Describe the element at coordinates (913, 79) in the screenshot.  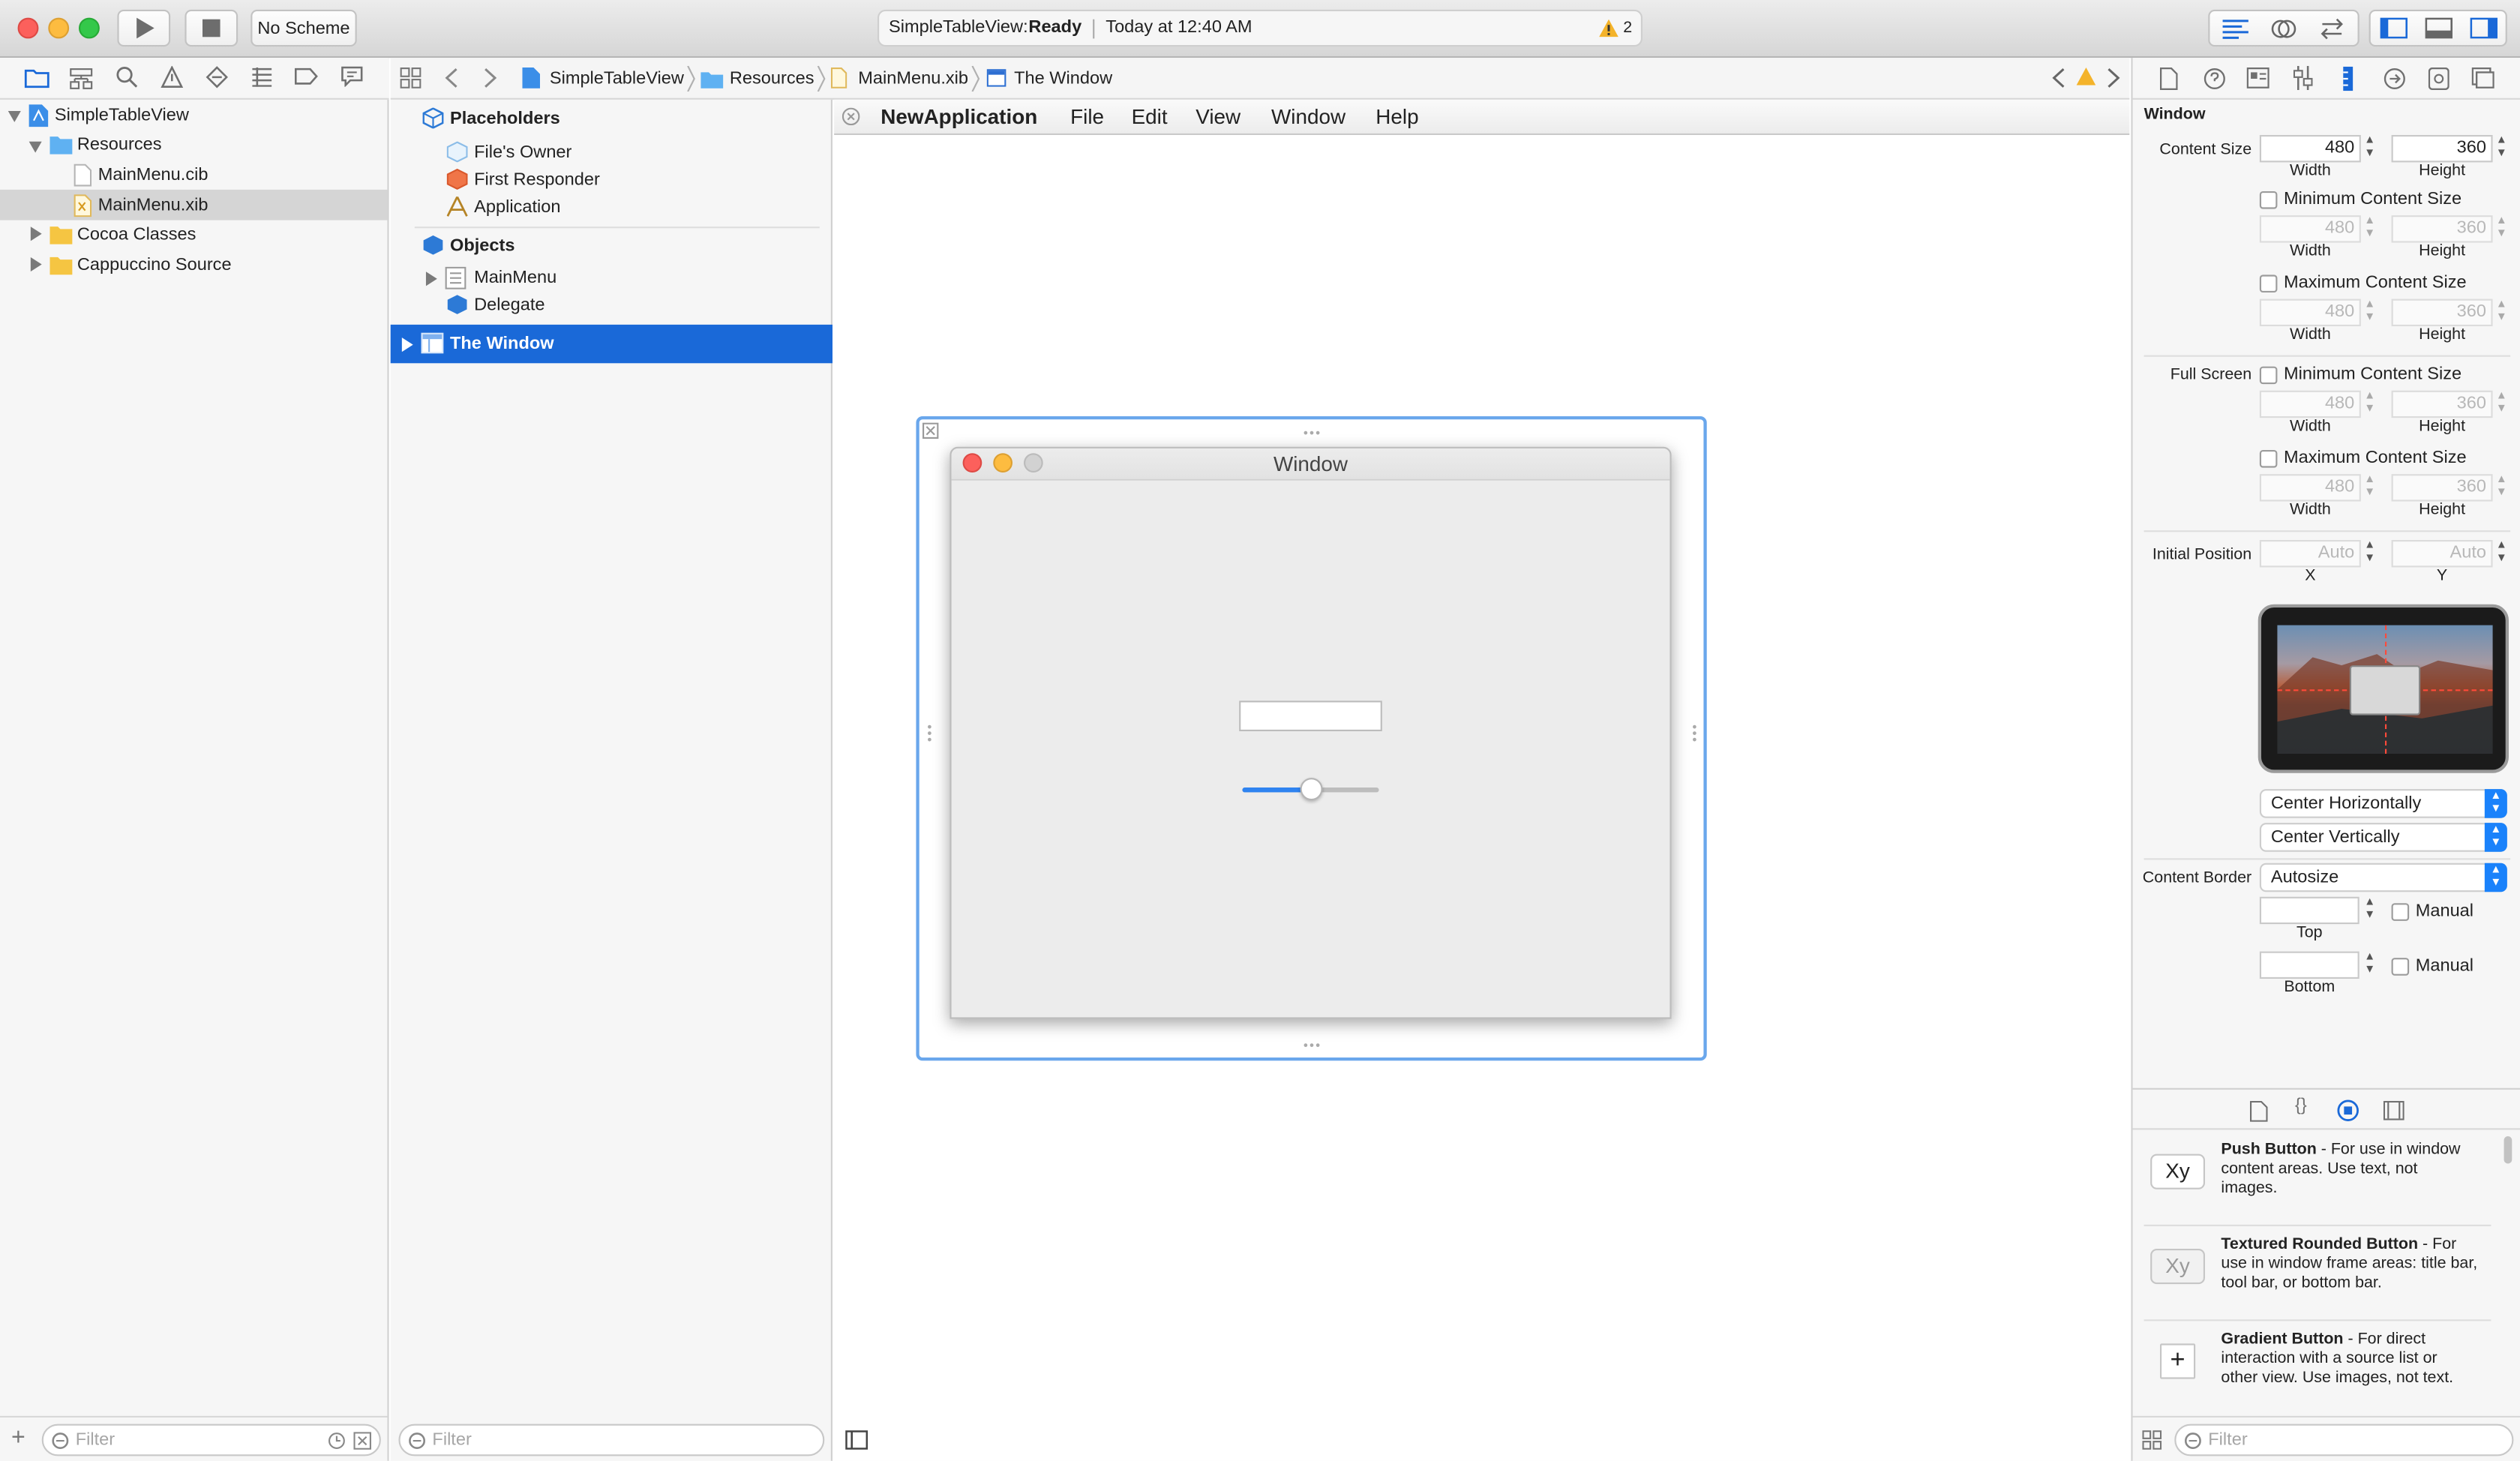
I see `breadcrumb-file: MainMenu.xib` at that location.